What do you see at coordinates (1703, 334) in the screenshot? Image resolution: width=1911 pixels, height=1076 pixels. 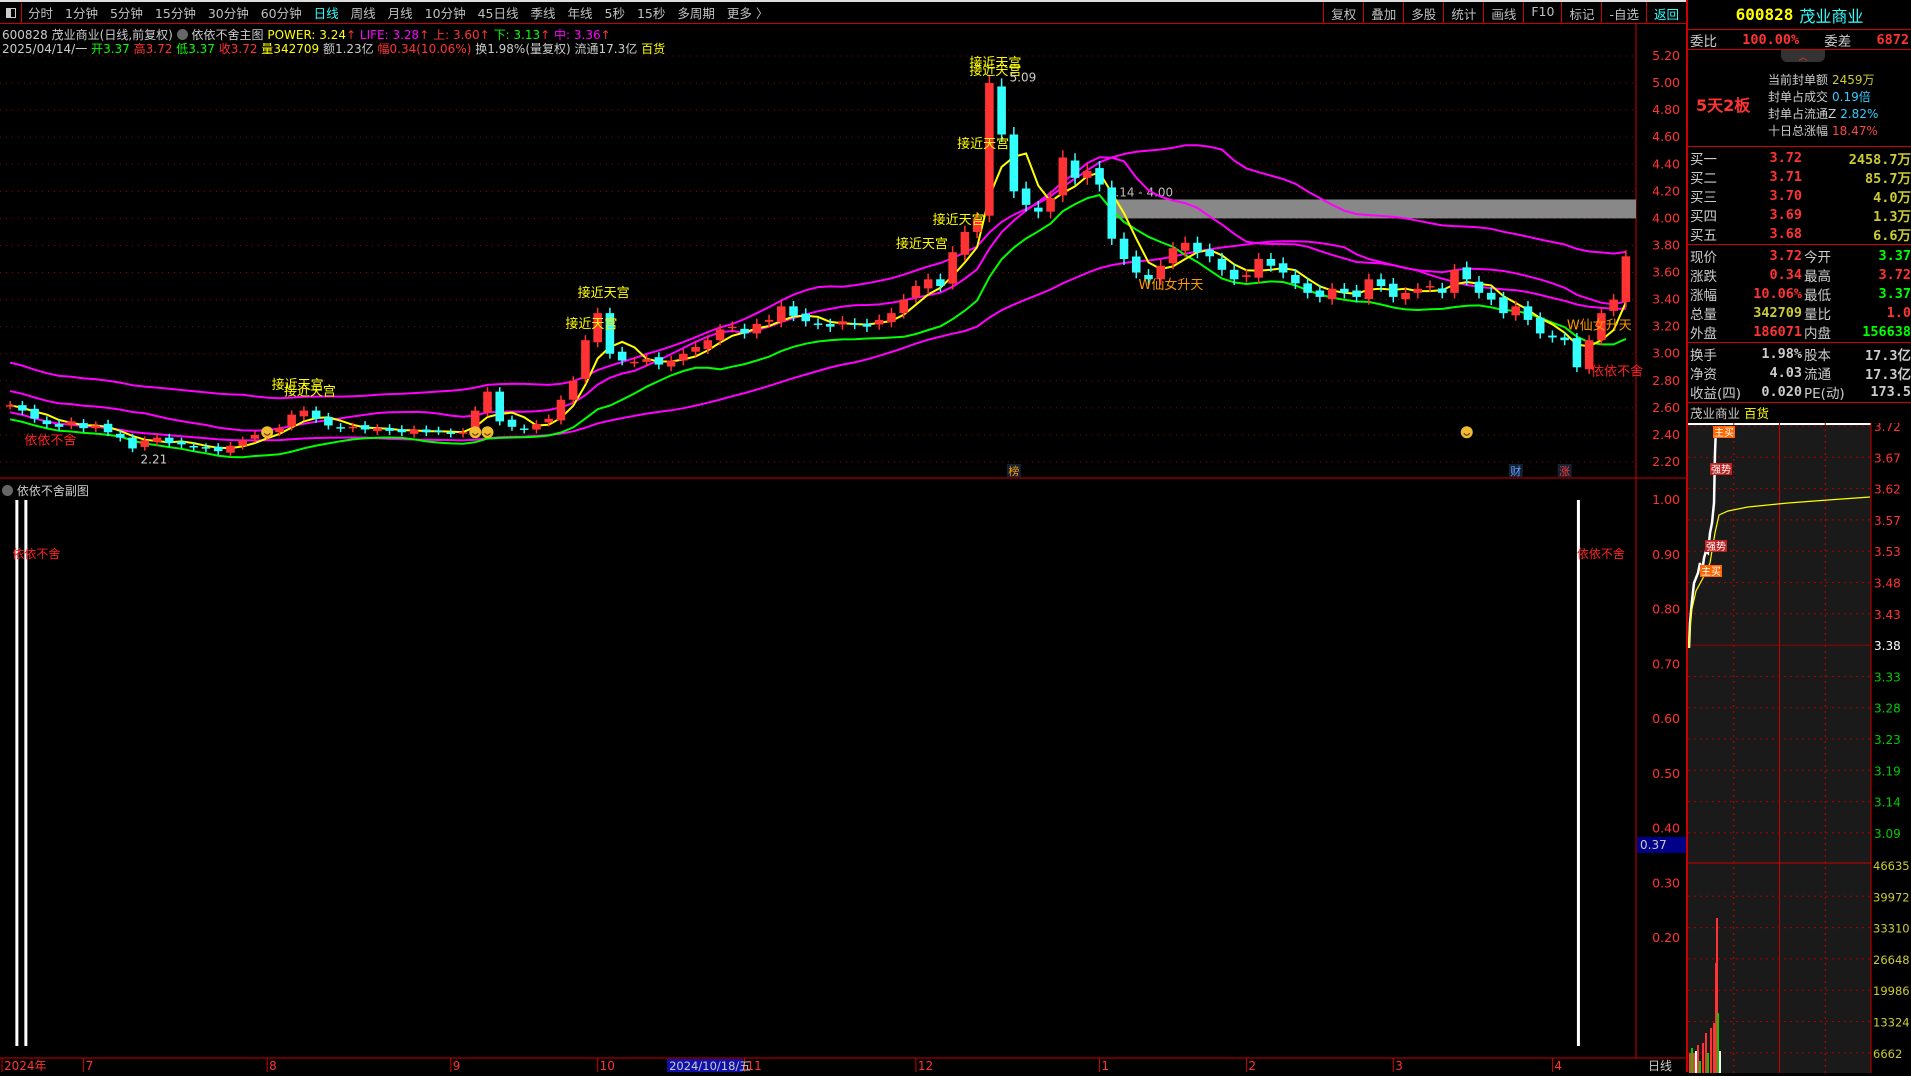 I see `quote-label: 外盘` at bounding box center [1703, 334].